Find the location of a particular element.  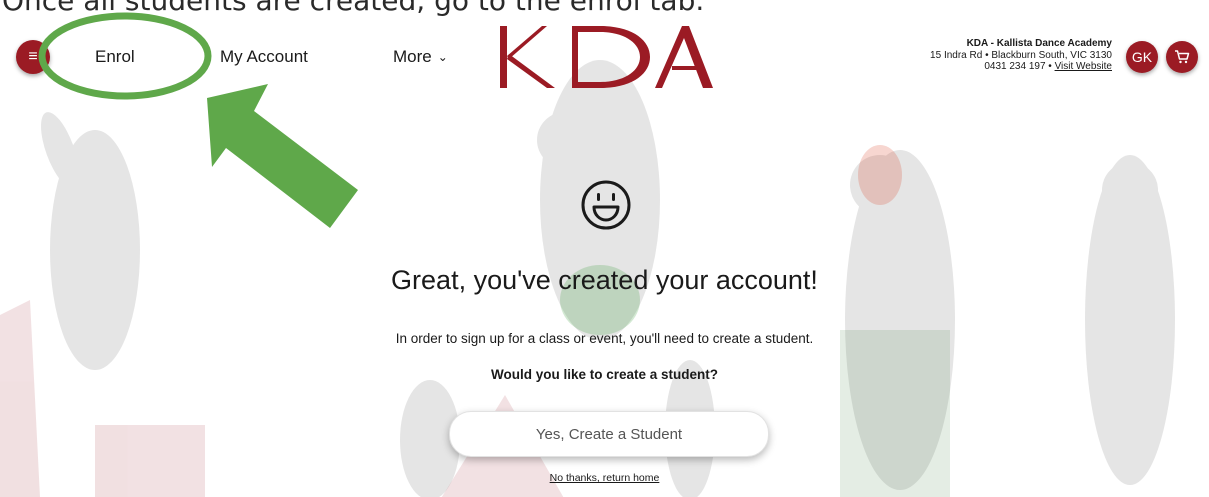

nav-more-label: More is located at coordinates (412, 56).